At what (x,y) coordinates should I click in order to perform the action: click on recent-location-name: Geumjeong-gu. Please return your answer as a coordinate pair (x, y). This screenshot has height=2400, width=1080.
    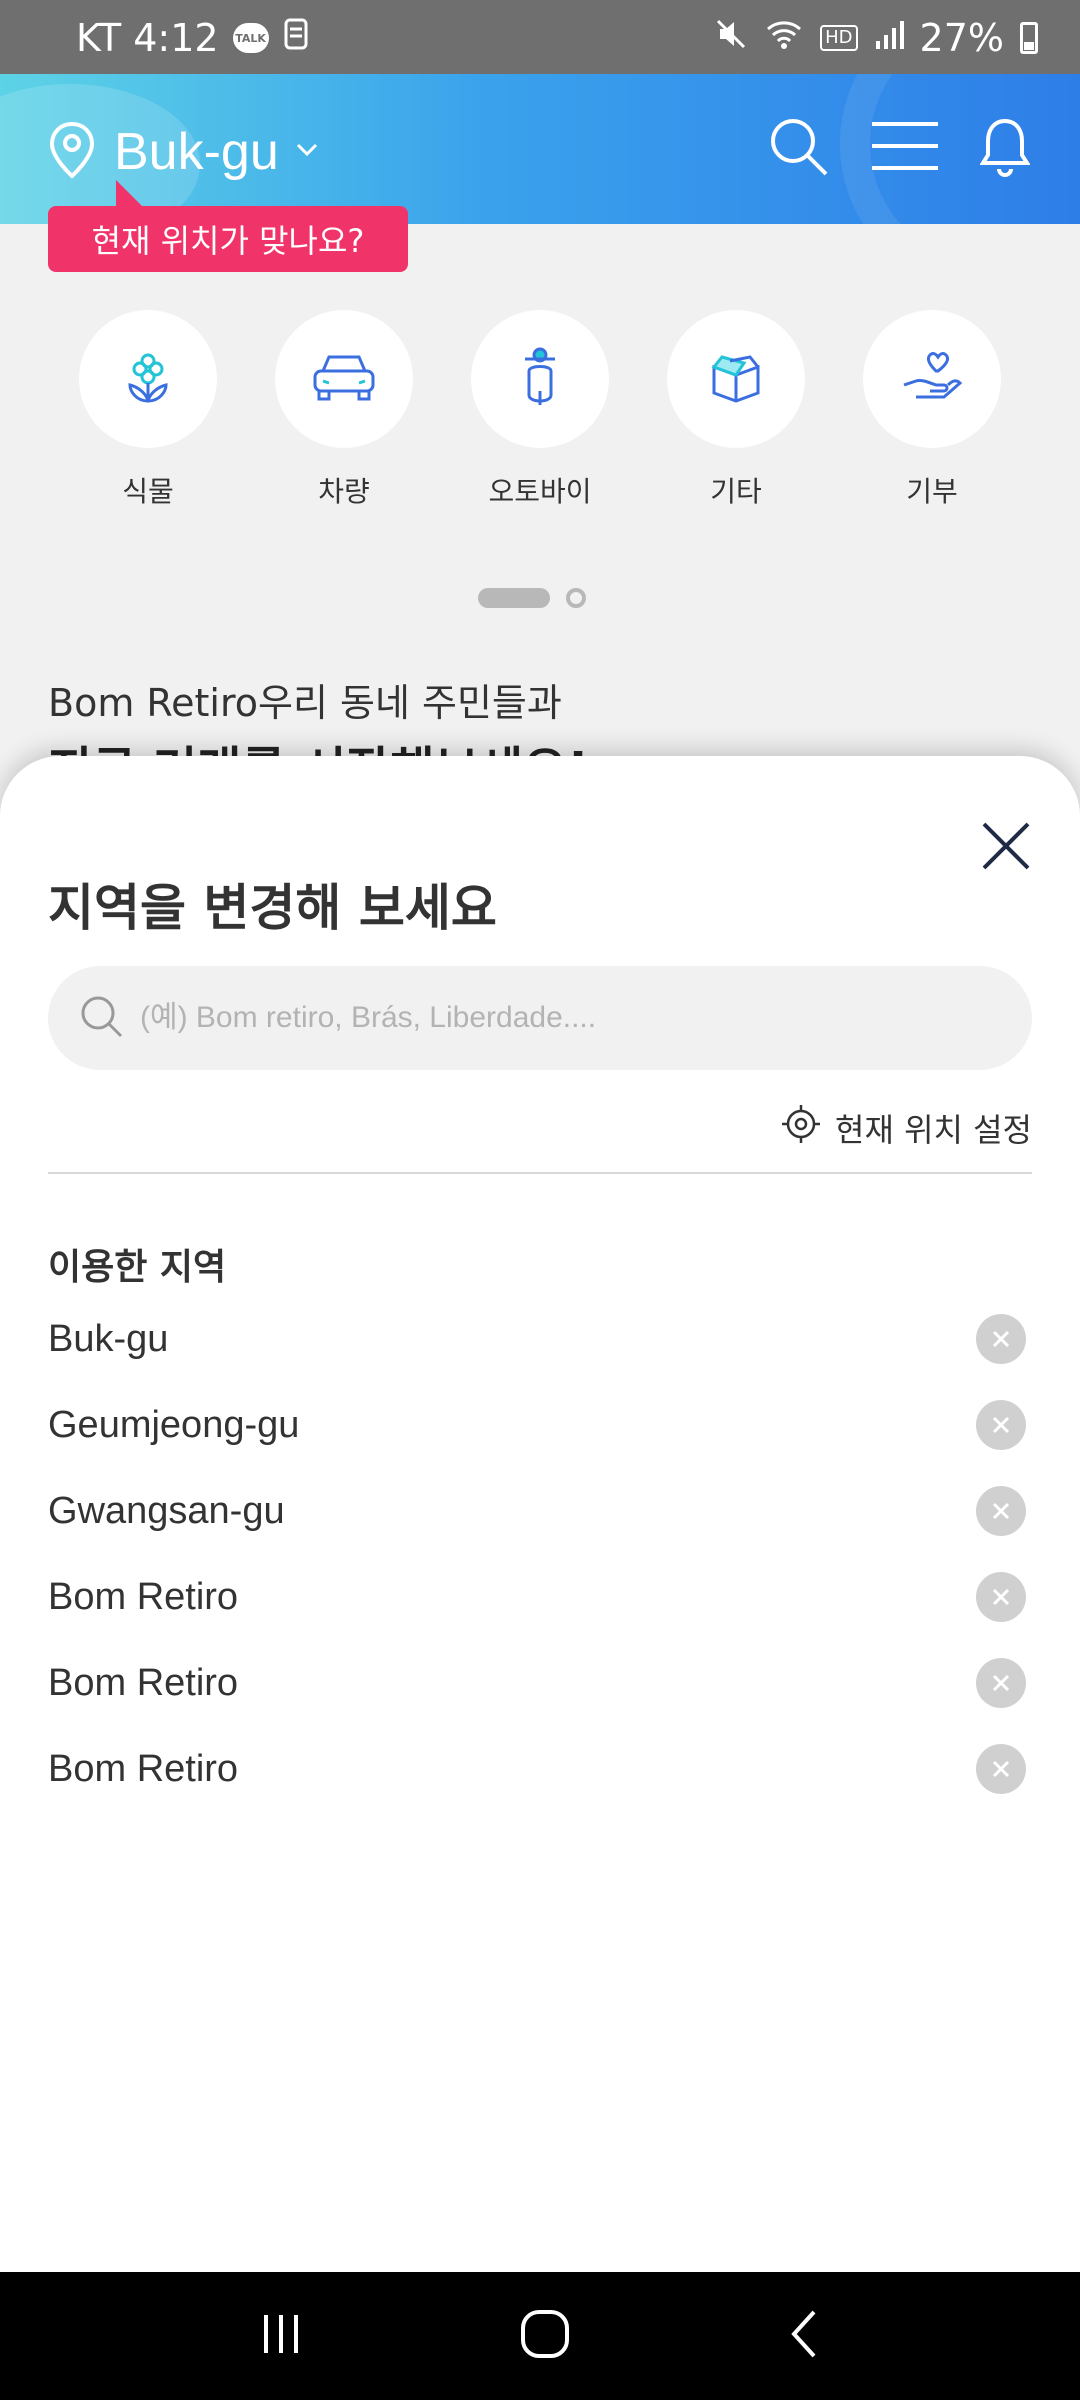
    Looking at the image, I should click on (174, 1424).